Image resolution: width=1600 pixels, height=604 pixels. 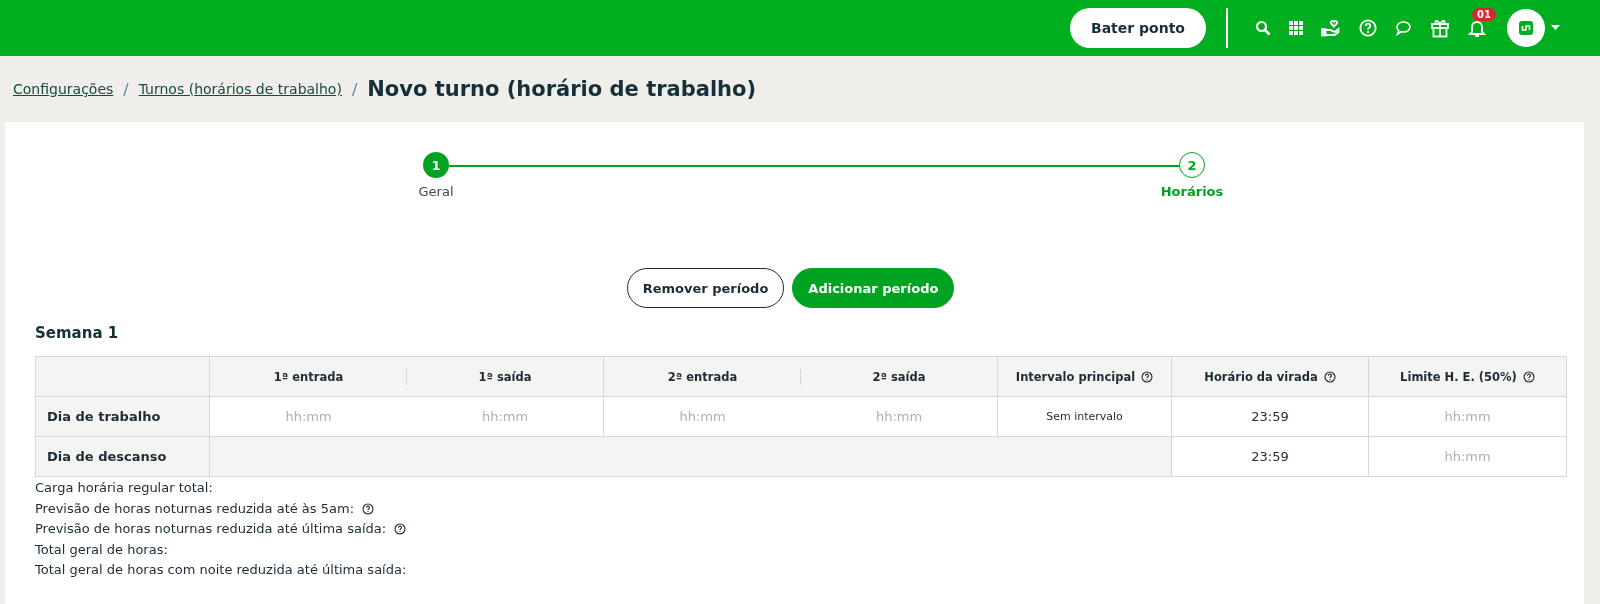 I want to click on avatar, so click(x=1526, y=28).